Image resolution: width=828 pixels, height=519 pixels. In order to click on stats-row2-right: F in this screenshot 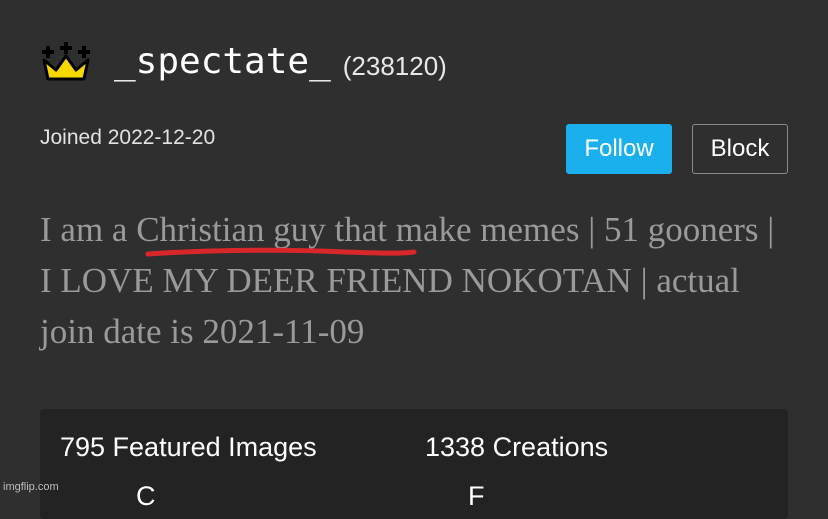, I will do `click(476, 496)`.